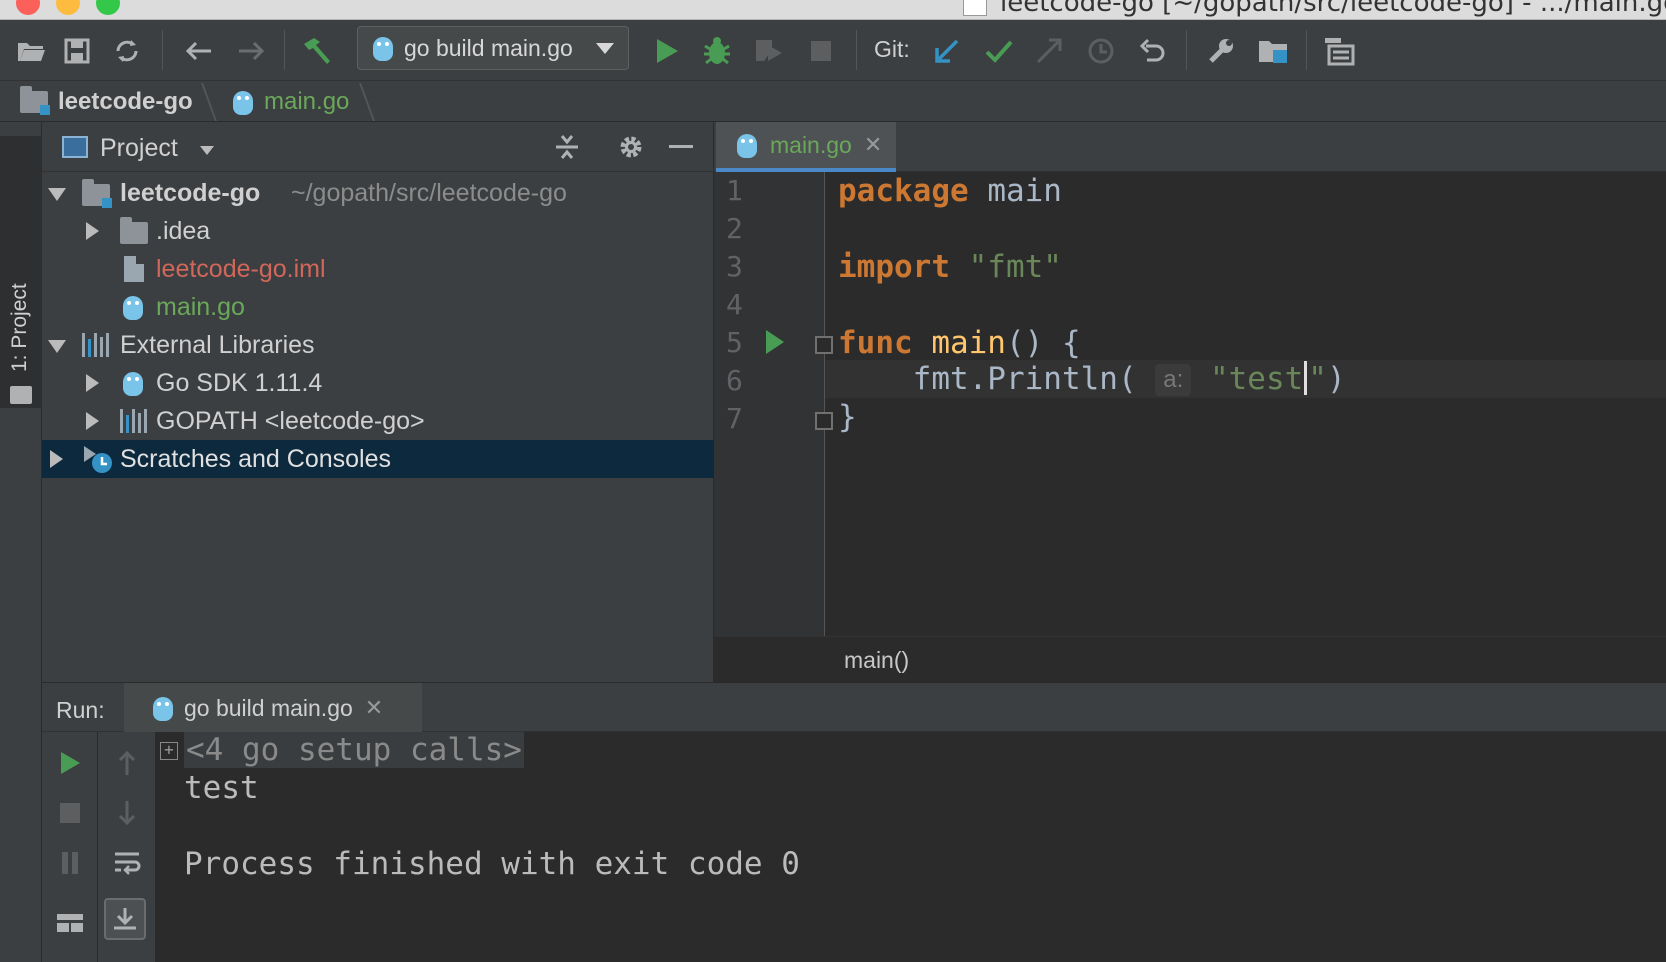  What do you see at coordinates (28, 7) in the screenshot?
I see `close-window-button` at bounding box center [28, 7].